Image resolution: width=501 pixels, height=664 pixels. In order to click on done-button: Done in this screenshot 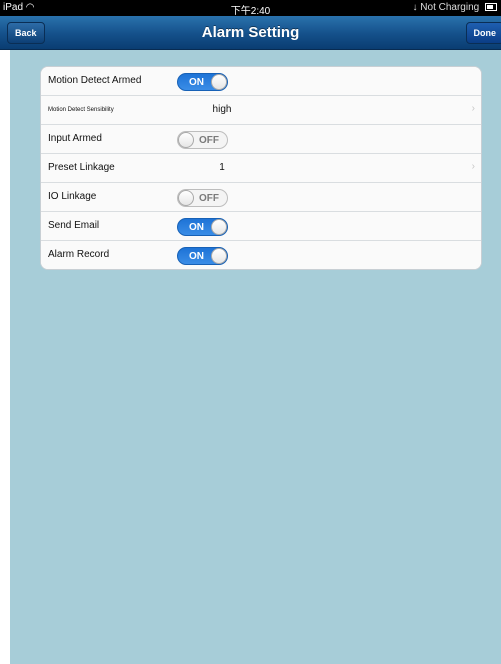, I will do `click(483, 33)`.